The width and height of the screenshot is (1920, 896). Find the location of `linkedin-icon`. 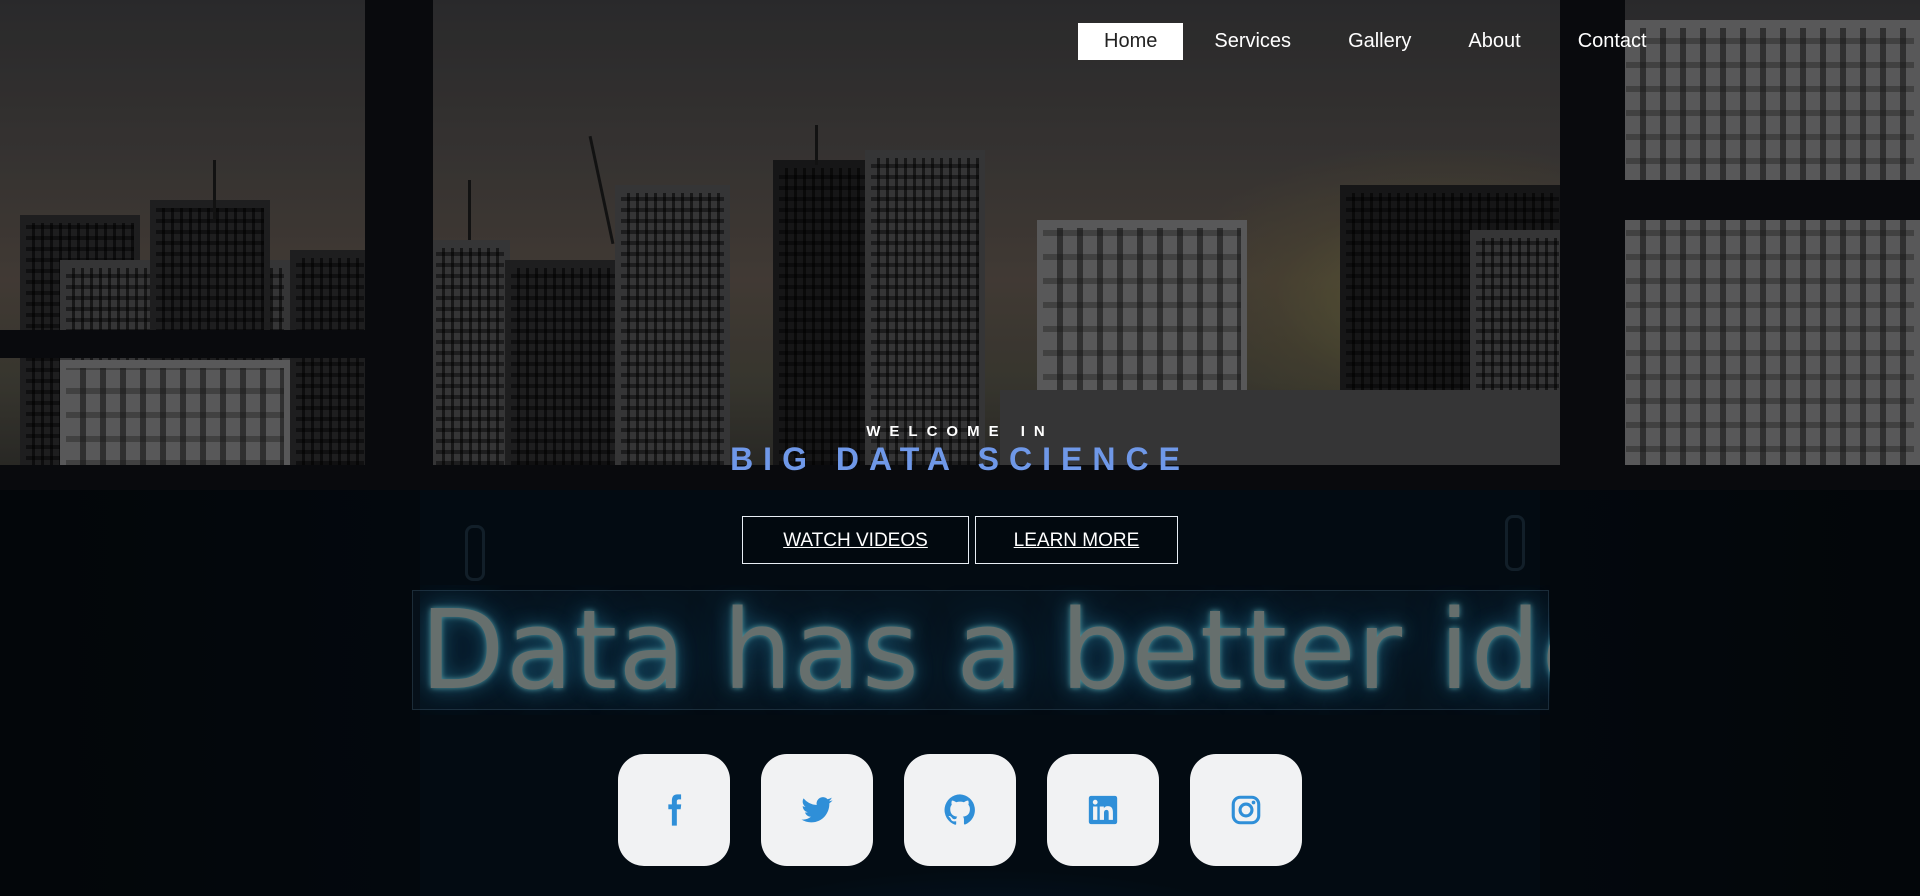

linkedin-icon is located at coordinates (1103, 810).